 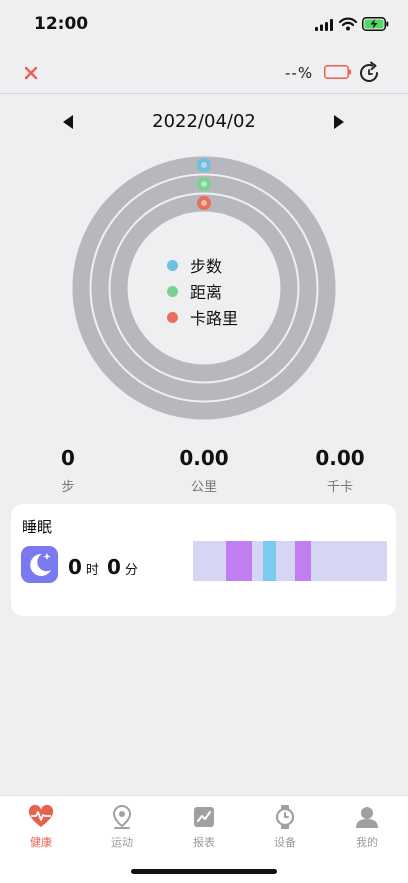 I want to click on chart-report-icon, so click(x=204, y=817).